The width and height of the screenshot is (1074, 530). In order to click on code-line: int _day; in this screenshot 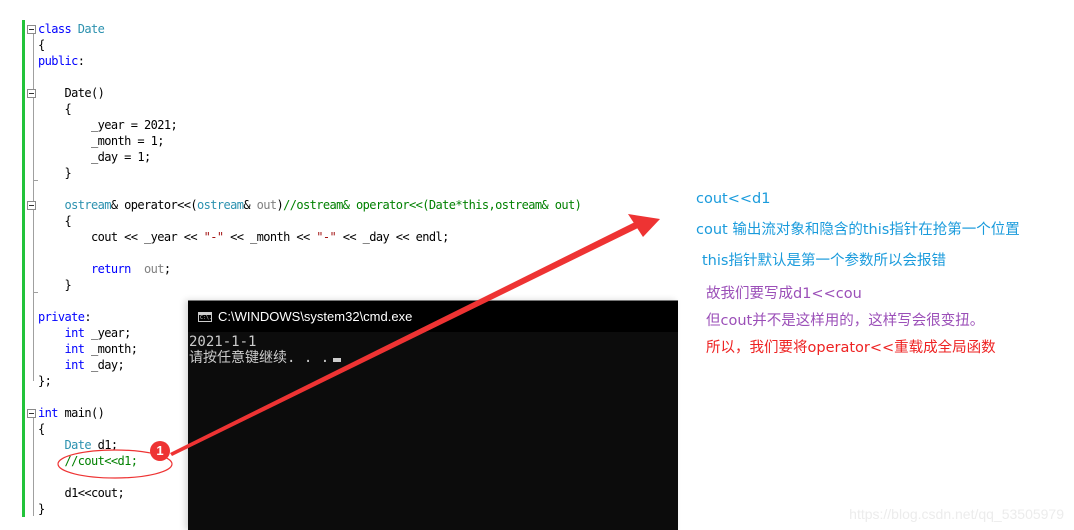, I will do `click(81, 365)`.